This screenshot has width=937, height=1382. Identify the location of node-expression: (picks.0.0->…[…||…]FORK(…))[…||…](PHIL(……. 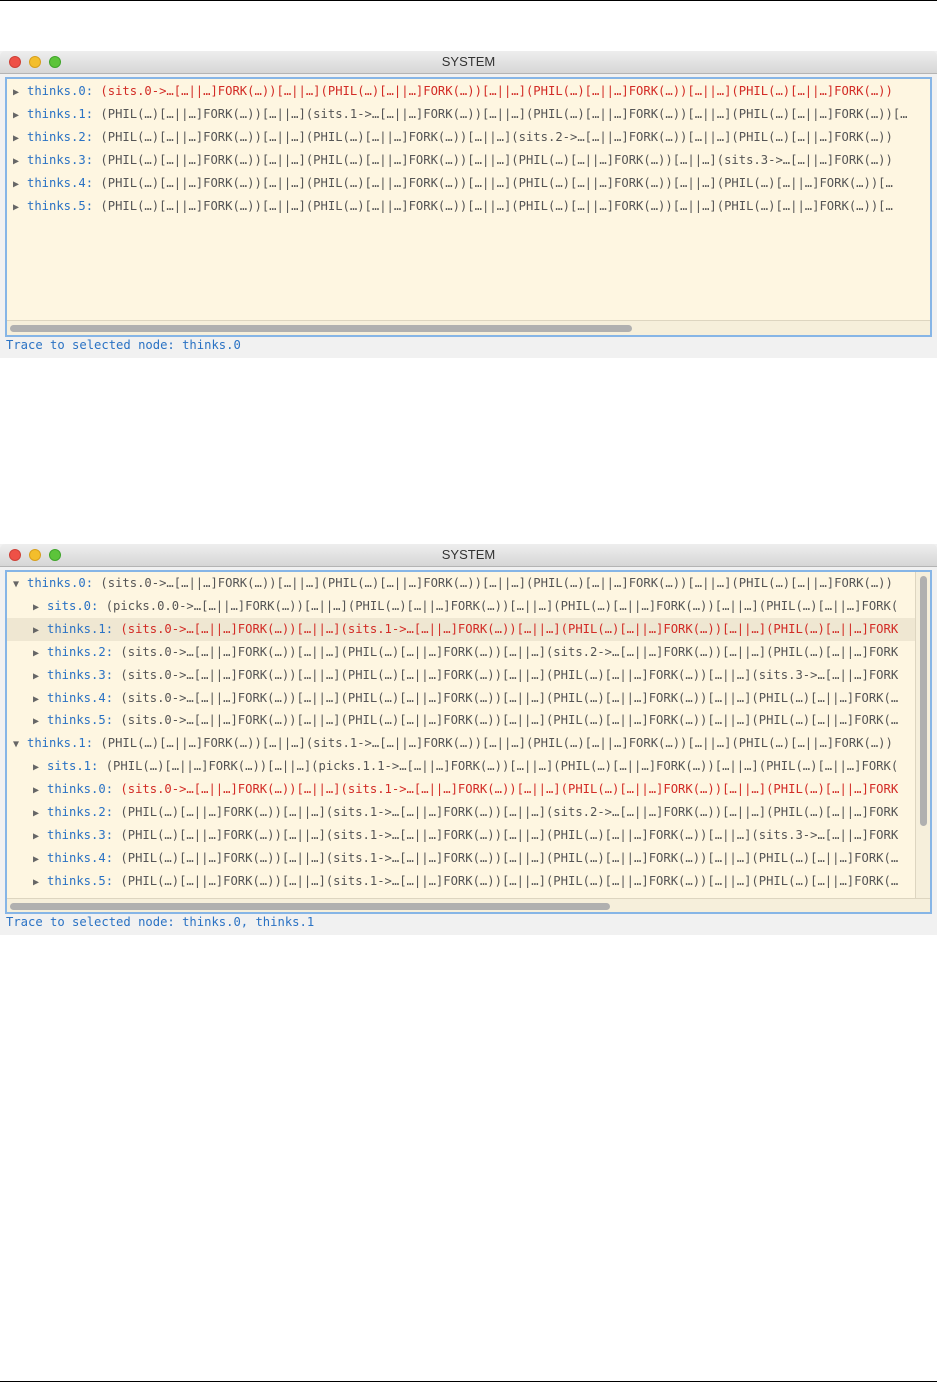
(502, 605).